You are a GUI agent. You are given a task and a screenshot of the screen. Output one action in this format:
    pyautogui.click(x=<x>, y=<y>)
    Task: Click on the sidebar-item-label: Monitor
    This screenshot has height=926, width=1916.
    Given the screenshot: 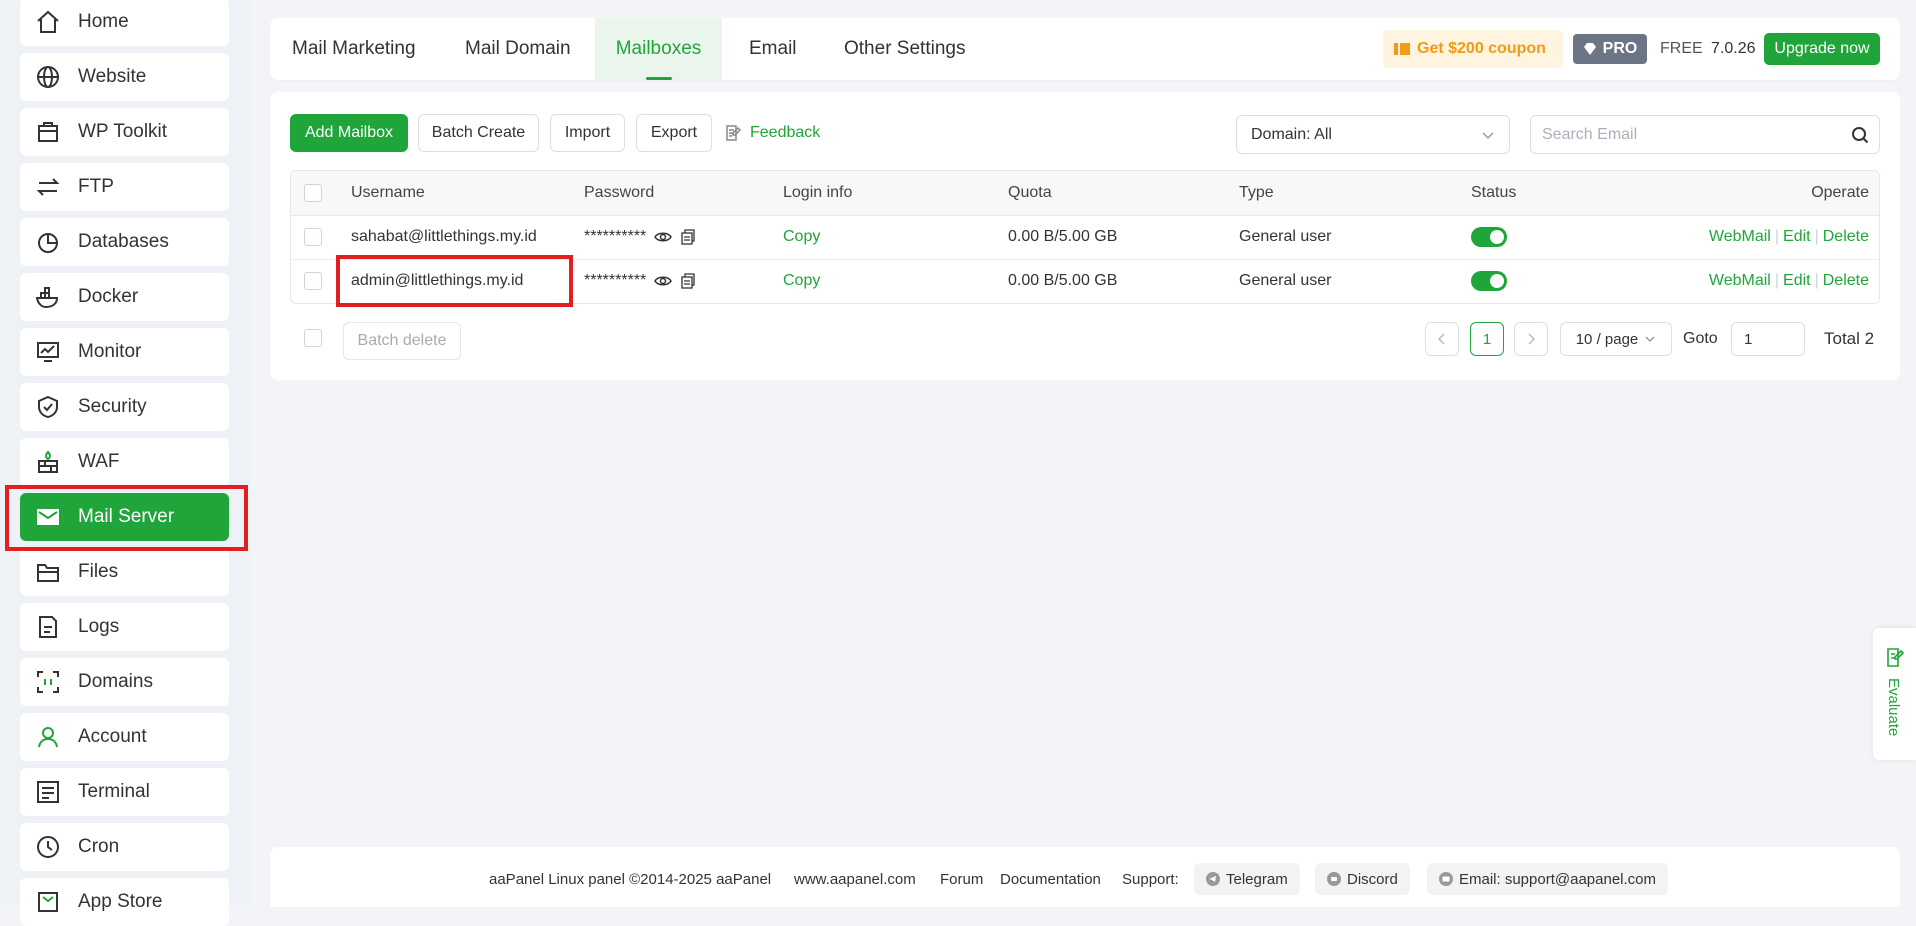 What is the action you would take?
    pyautogui.click(x=110, y=351)
    